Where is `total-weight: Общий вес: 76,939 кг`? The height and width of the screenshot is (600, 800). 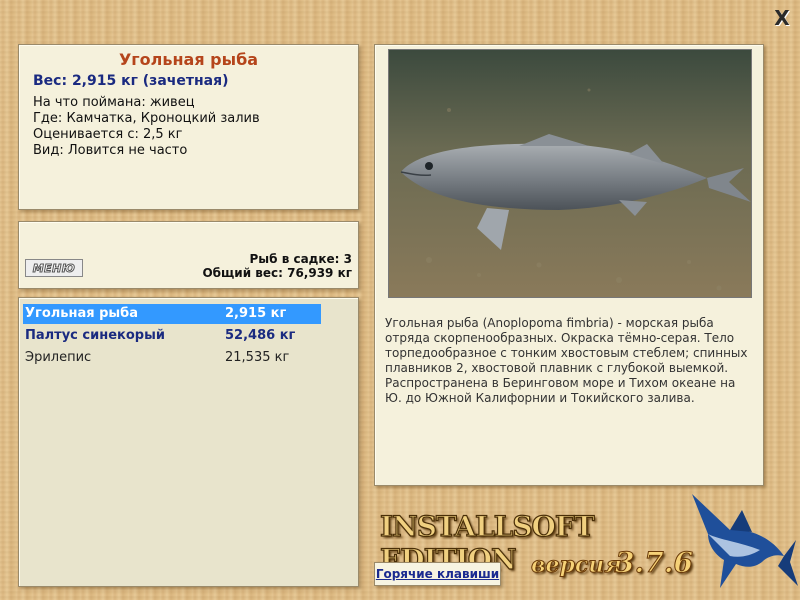
total-weight: Общий вес: 76,939 кг is located at coordinates (277, 273).